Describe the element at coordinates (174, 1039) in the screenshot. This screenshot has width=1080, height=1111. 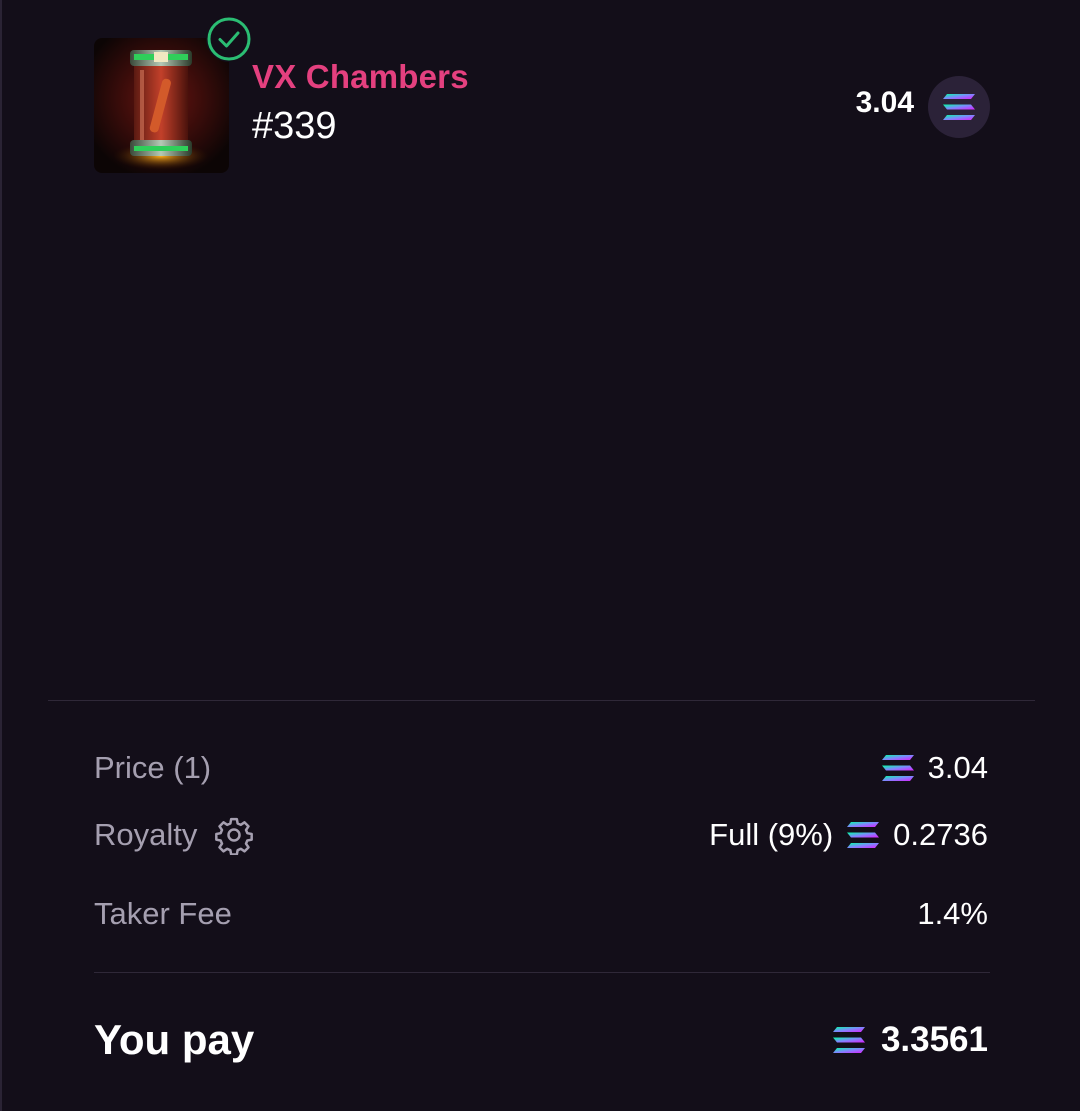
I see `you-pay-label: You pay` at that location.